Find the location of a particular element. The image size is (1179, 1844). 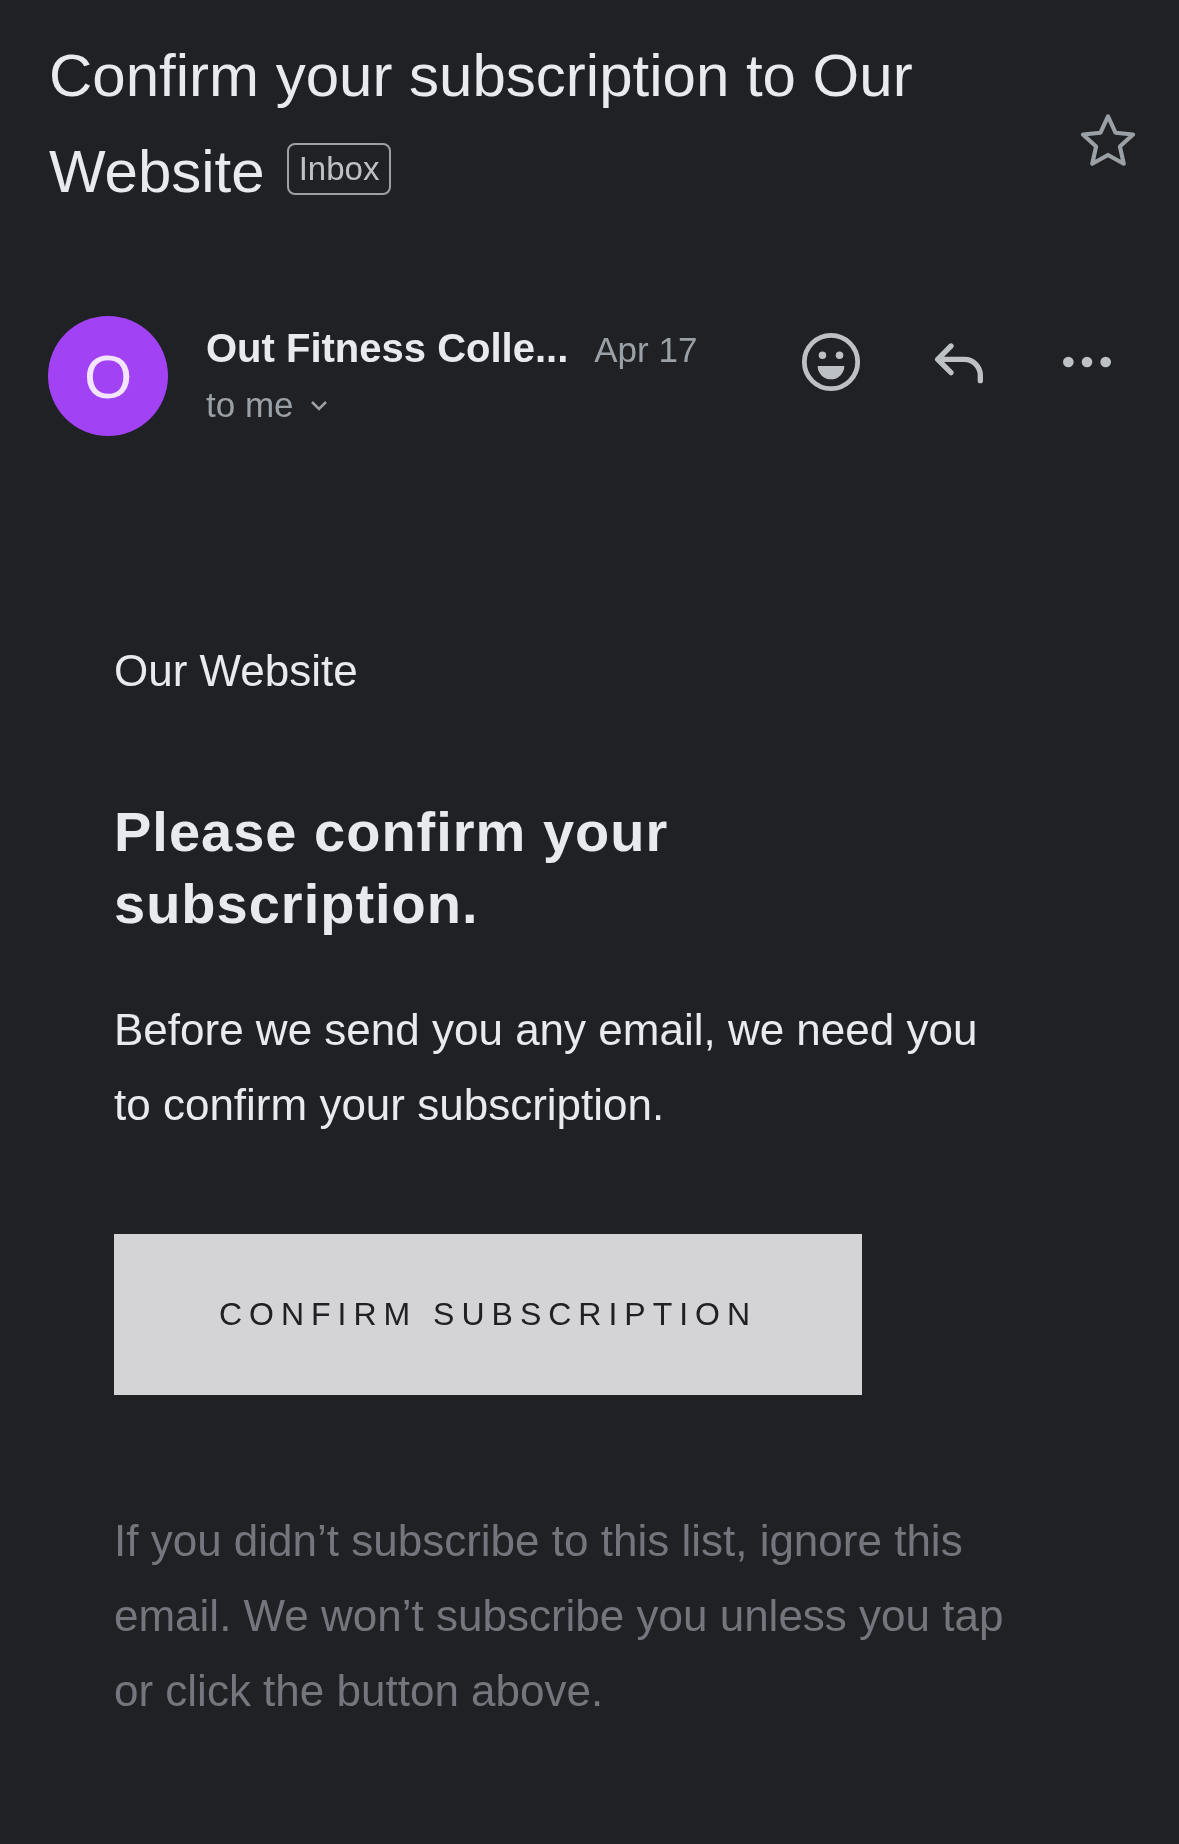

confirm-button: CONFIRM SUBSCRIPTION is located at coordinates (488, 1314).